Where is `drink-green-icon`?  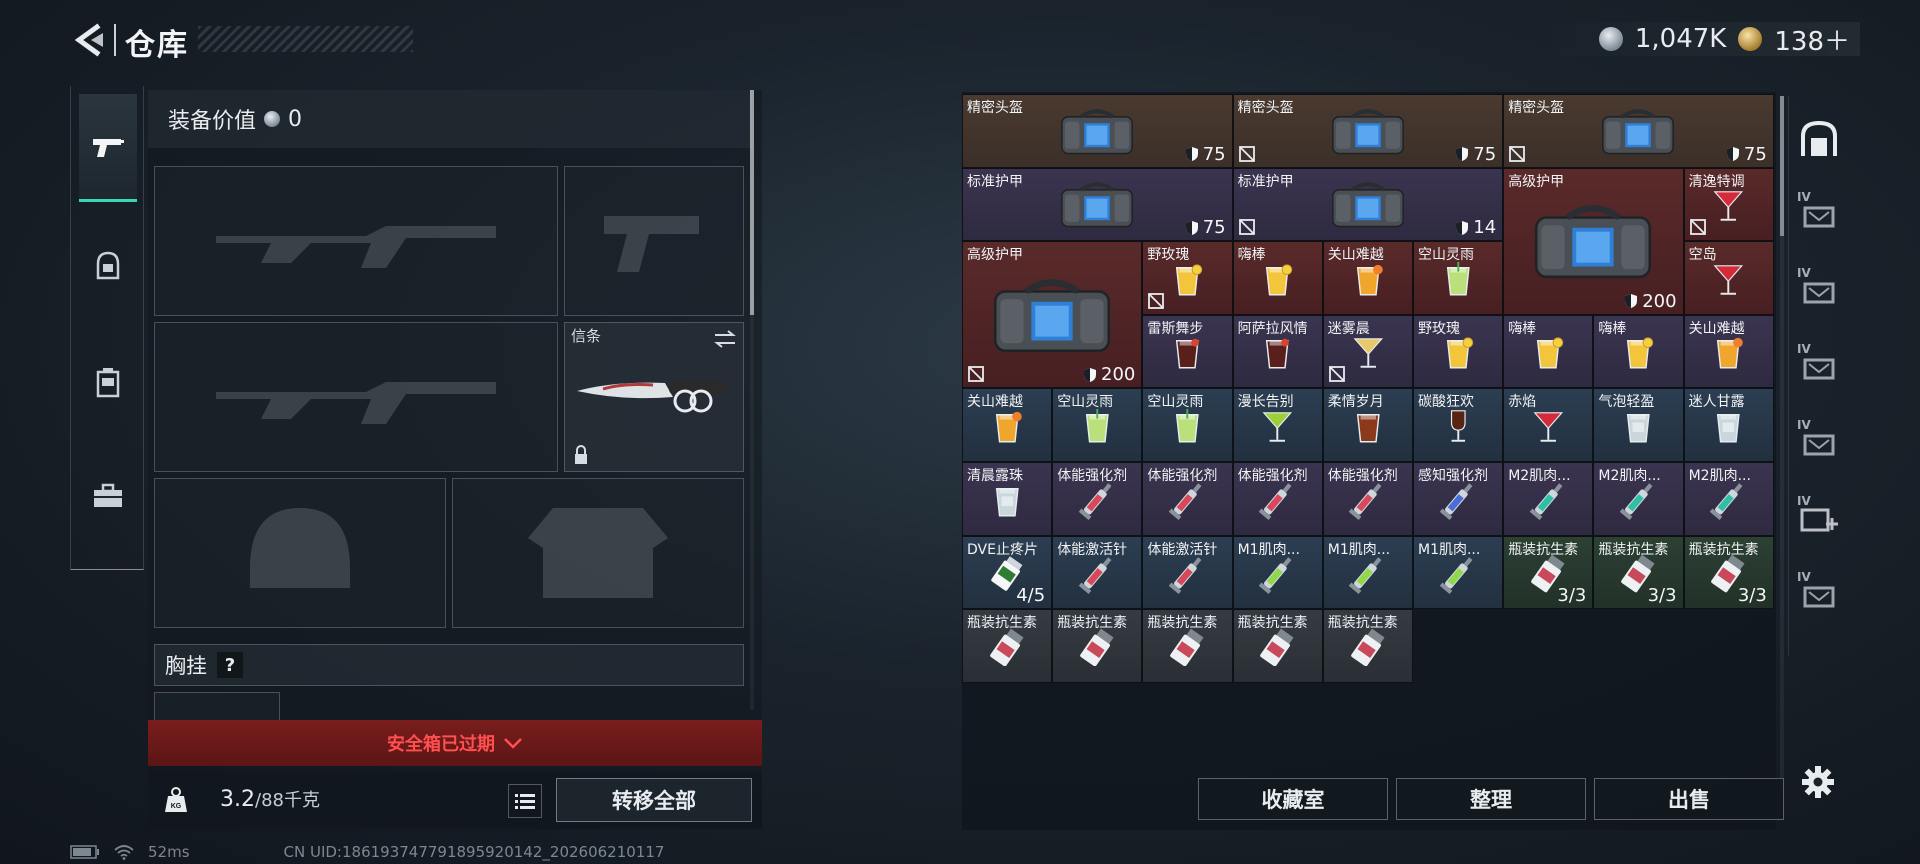
drink-green-icon is located at coordinates (1097, 426).